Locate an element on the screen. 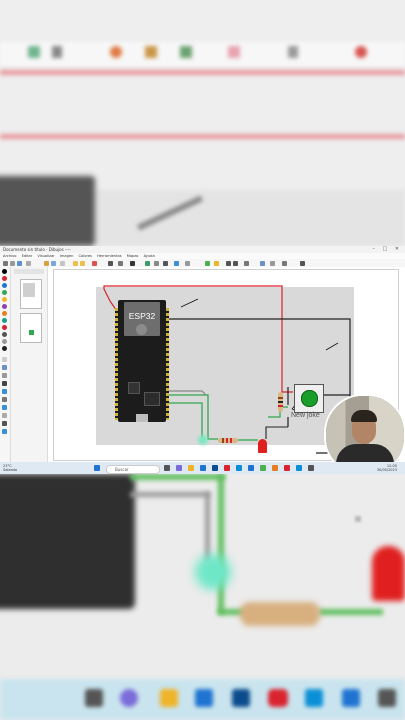  pages-panel is located at coordinates (29, 364).